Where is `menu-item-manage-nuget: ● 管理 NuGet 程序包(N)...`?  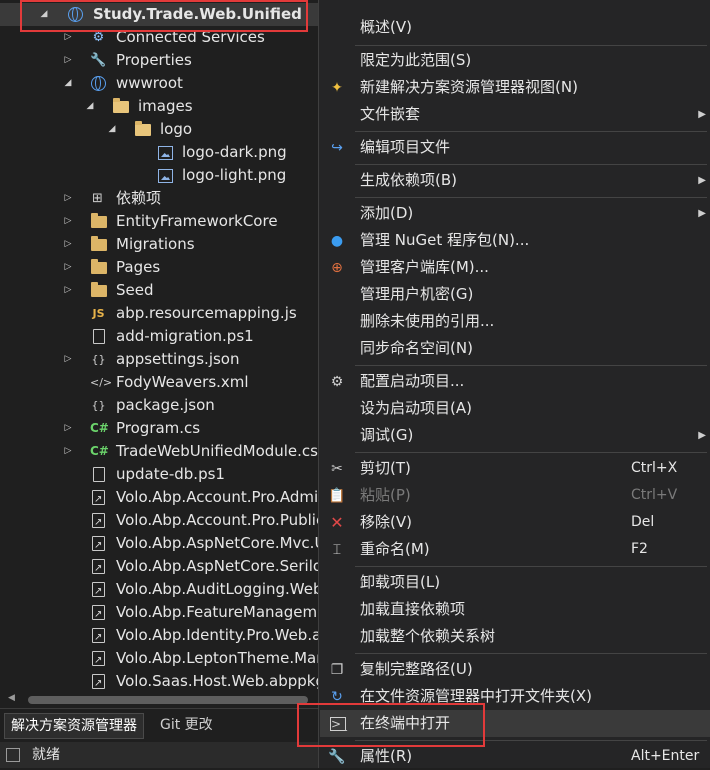 menu-item-manage-nuget: ● 管理 NuGet 程序包(N)... is located at coordinates (515, 240).